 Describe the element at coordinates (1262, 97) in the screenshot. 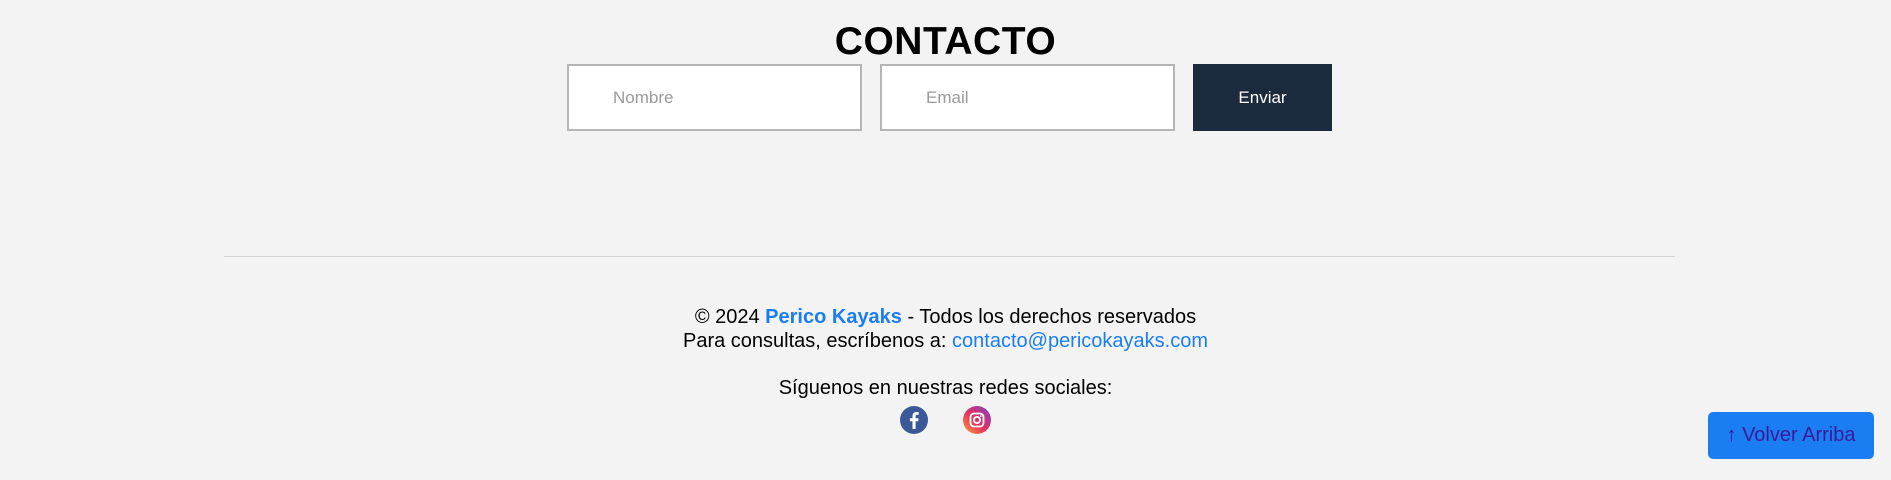

I see `send-button: Enviar` at that location.